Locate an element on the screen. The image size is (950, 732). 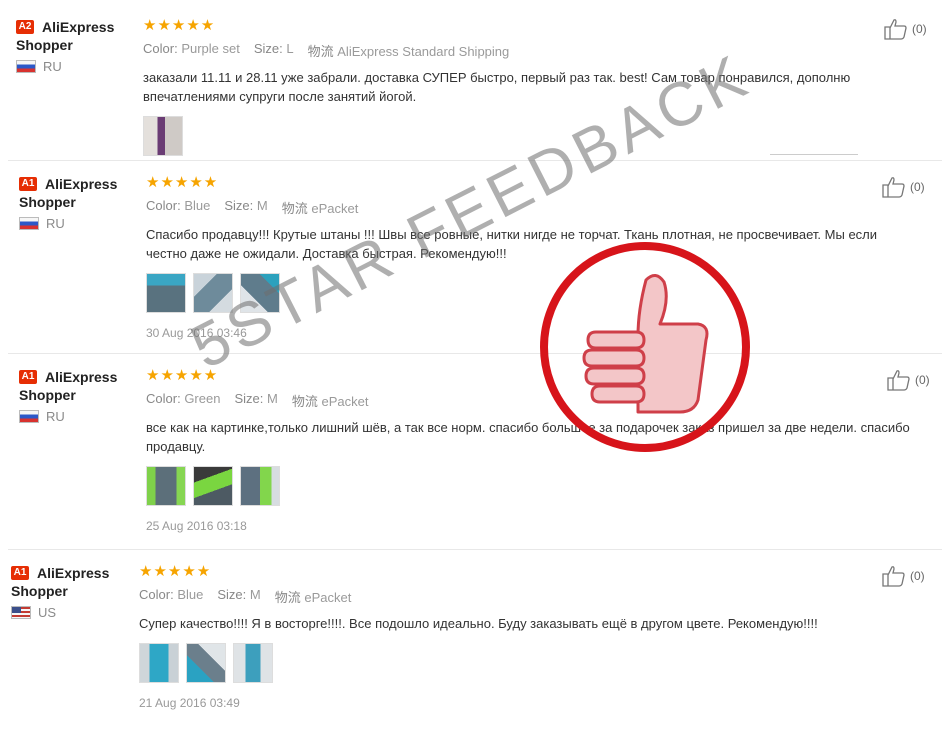
us-flag-icon is located at coordinates (21, 612).